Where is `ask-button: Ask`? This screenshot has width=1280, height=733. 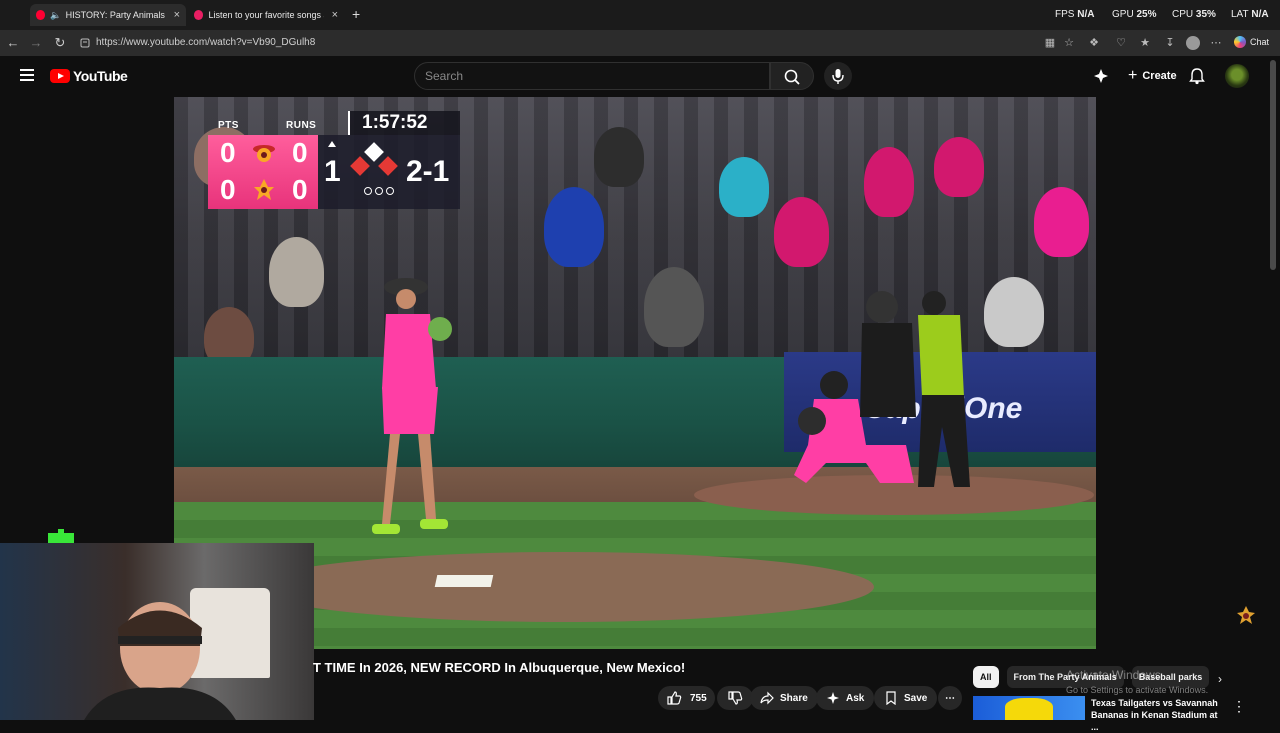
ask-button: Ask is located at coordinates (845, 698).